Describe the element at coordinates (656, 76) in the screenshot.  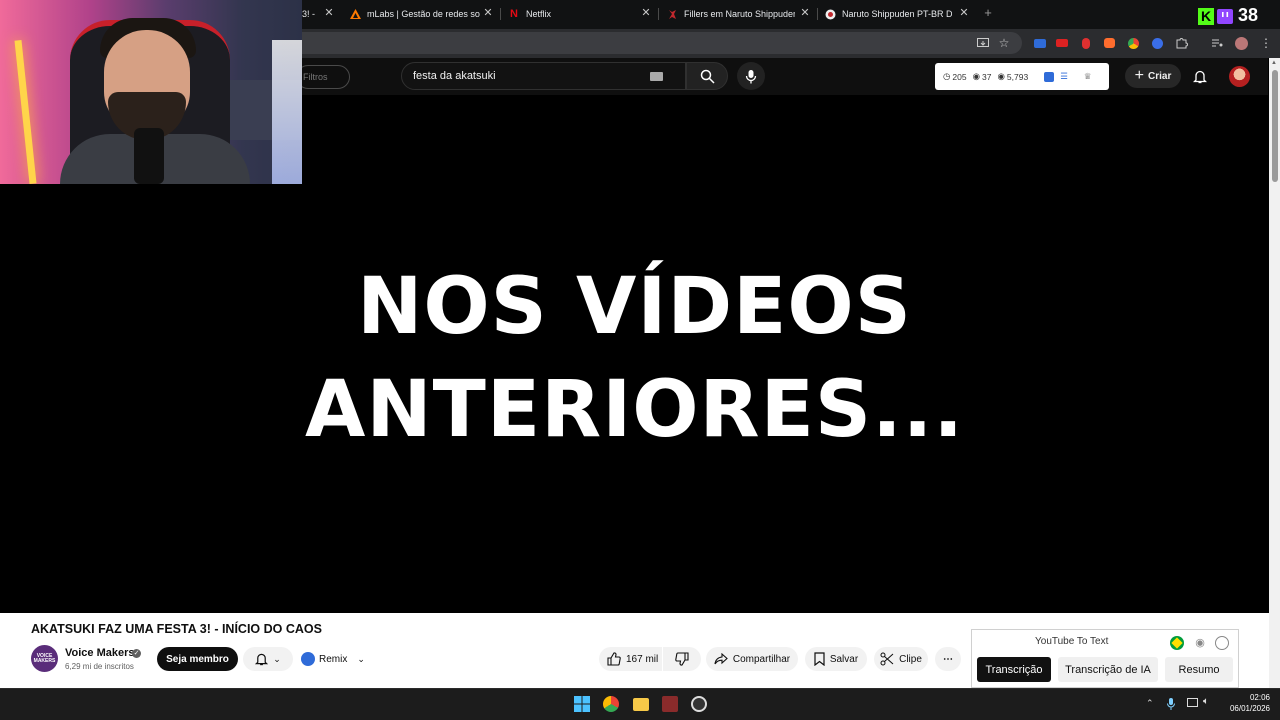
I see `keyboard-icon` at that location.